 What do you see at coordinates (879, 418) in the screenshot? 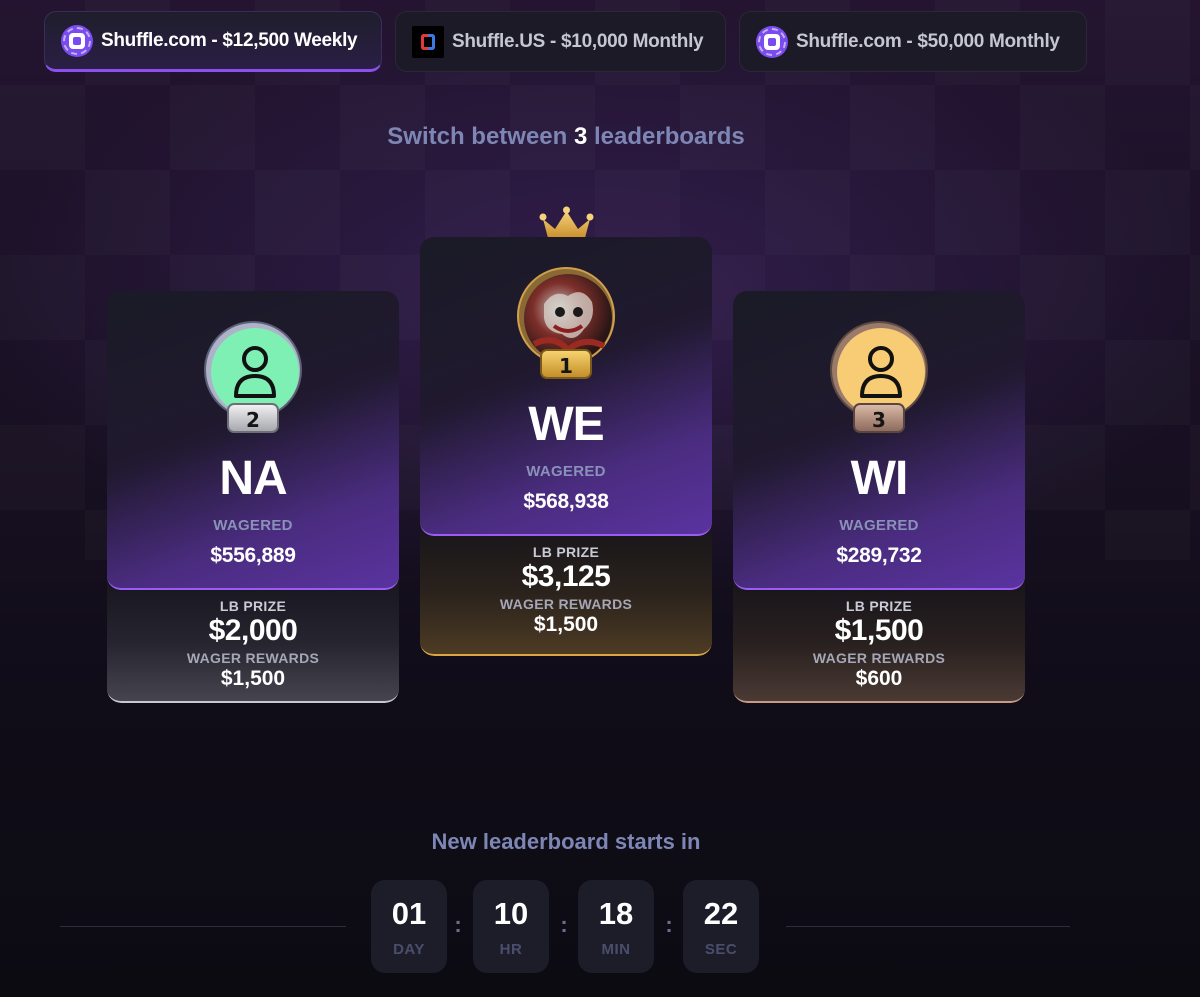
I see `rank-badge: 3` at bounding box center [879, 418].